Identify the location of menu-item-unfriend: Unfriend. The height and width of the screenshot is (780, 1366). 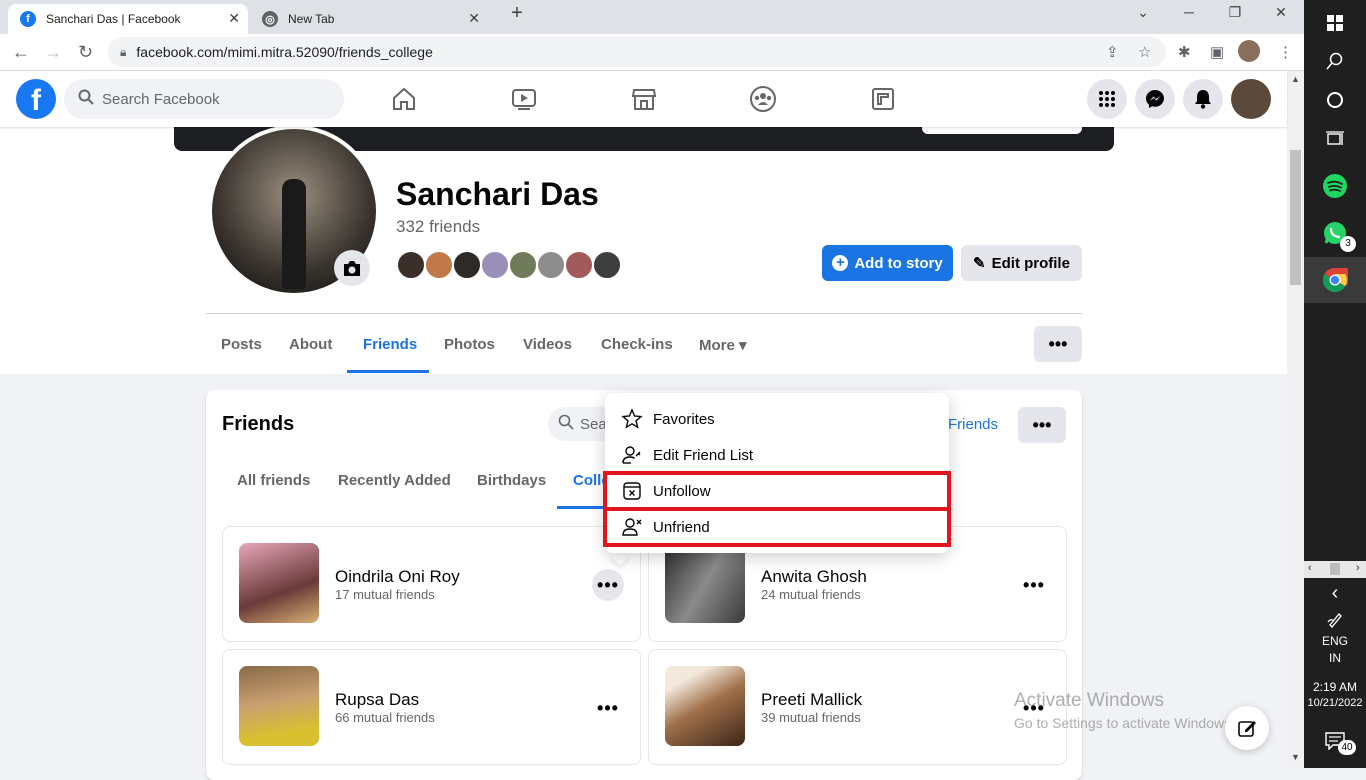
(777, 527).